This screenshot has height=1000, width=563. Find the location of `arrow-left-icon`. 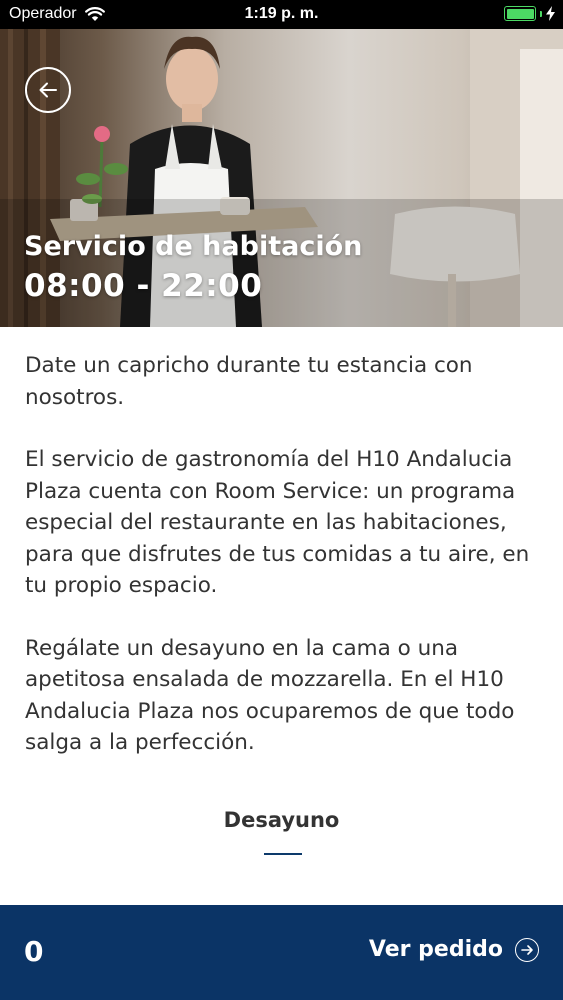

arrow-left-icon is located at coordinates (48, 90).